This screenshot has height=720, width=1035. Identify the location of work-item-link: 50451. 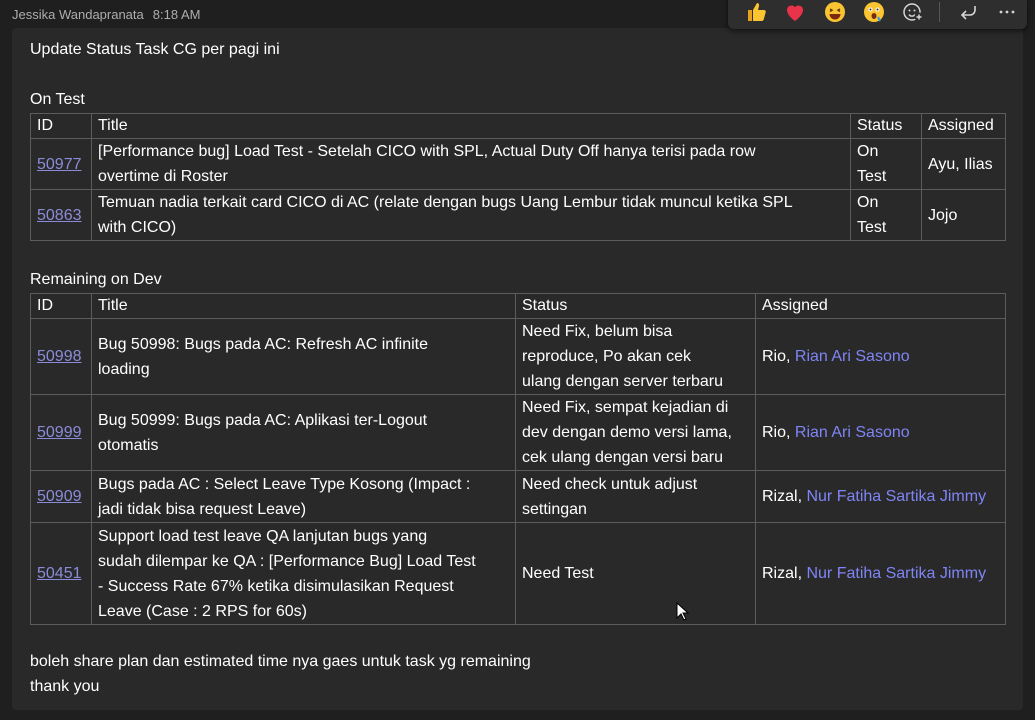
(59, 573).